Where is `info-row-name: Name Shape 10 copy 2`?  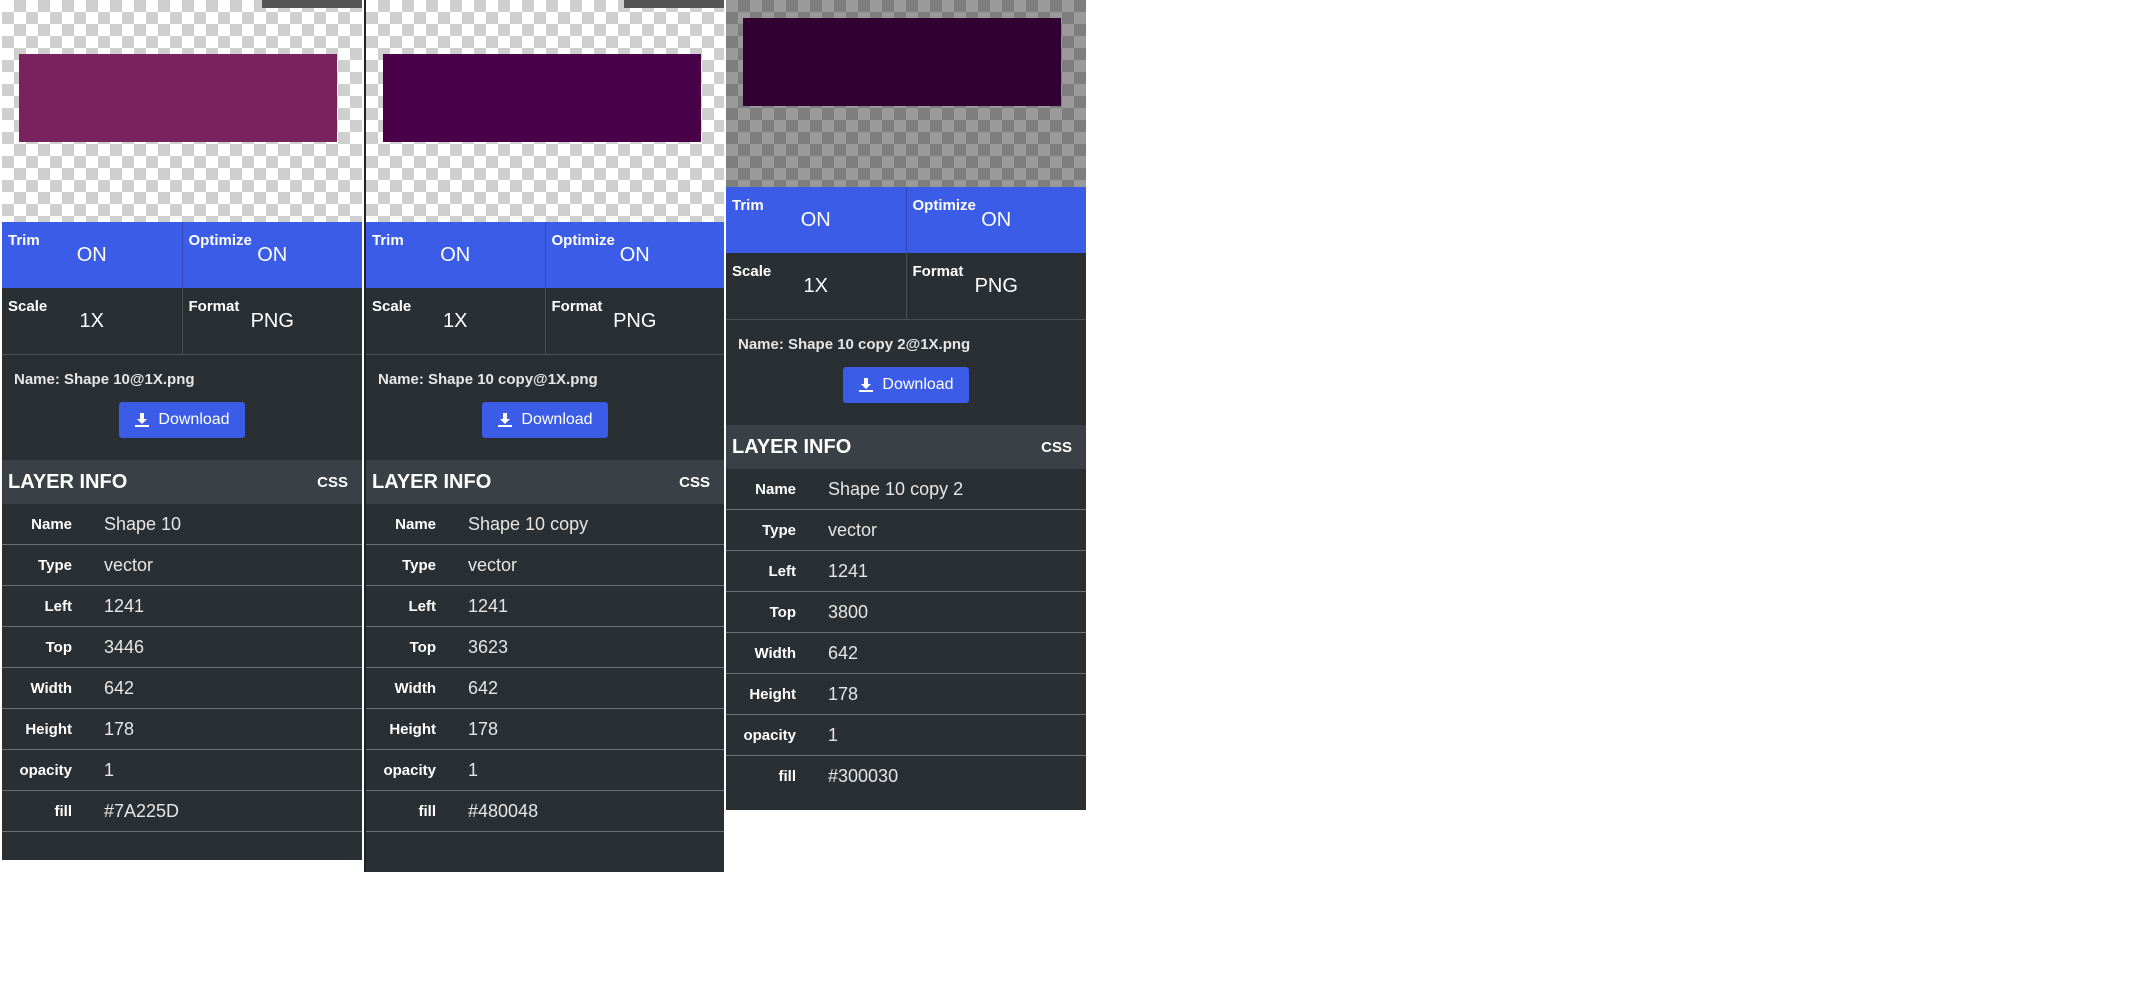
info-row-name: Name Shape 10 copy 2 is located at coordinates (906, 489).